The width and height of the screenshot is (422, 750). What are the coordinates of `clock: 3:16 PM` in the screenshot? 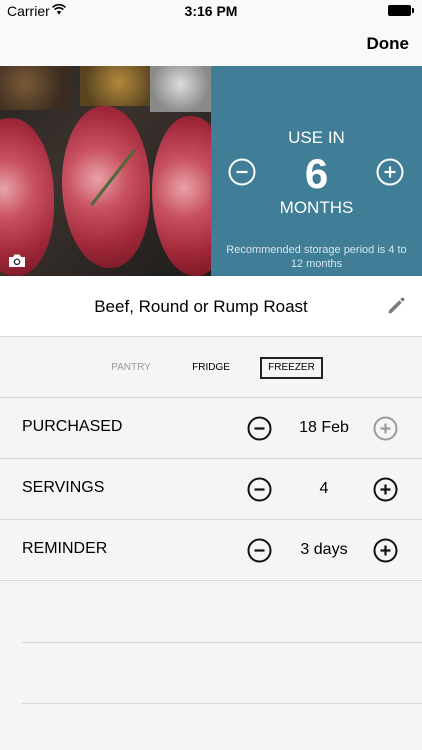 It's located at (211, 11).